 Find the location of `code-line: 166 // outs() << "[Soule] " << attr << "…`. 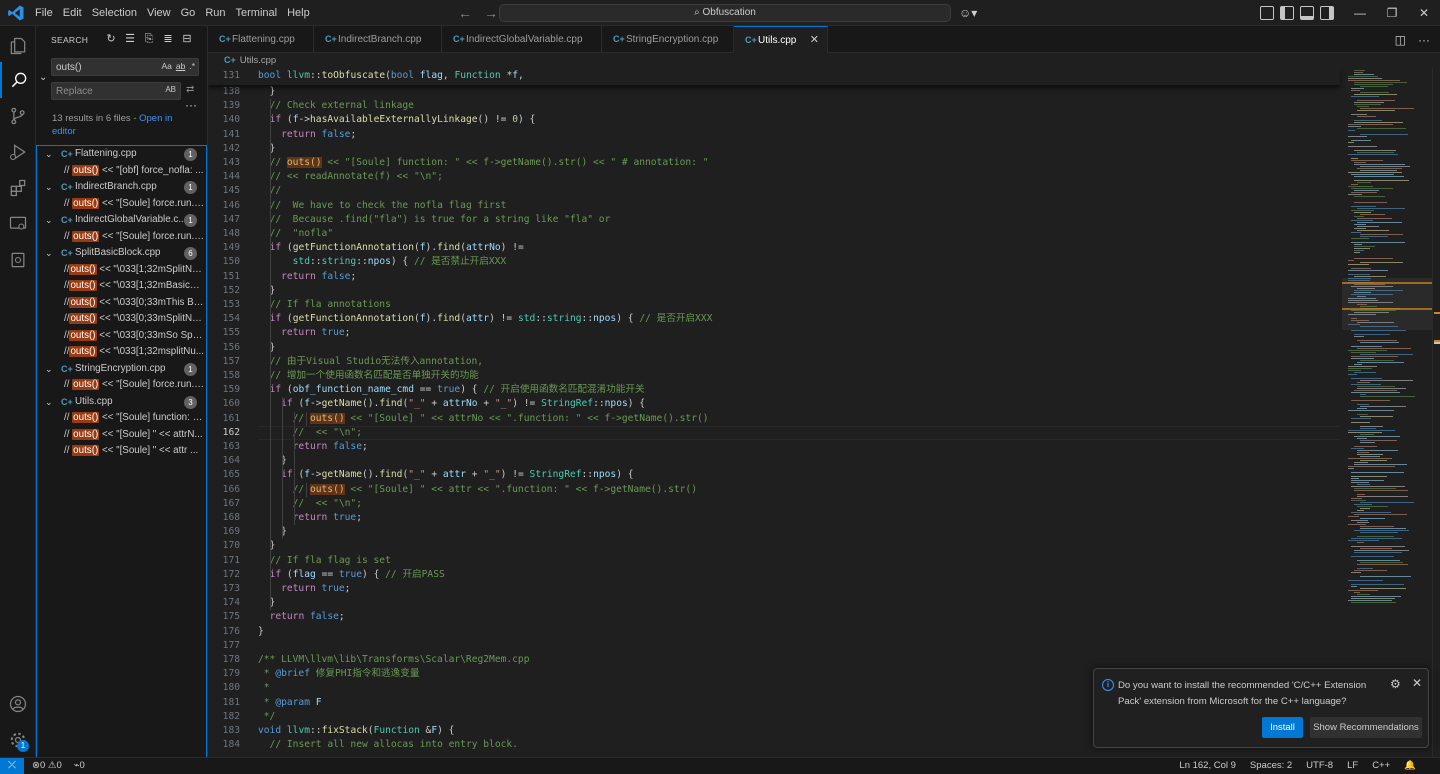

code-line: 166 // outs() << "[Soule] " << attr << "… is located at coordinates (774, 490).